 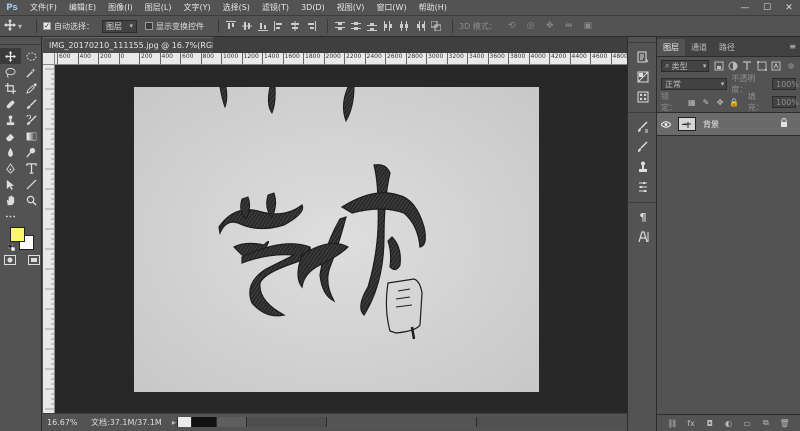 I want to click on color-panel-icon, so click(x=643, y=77).